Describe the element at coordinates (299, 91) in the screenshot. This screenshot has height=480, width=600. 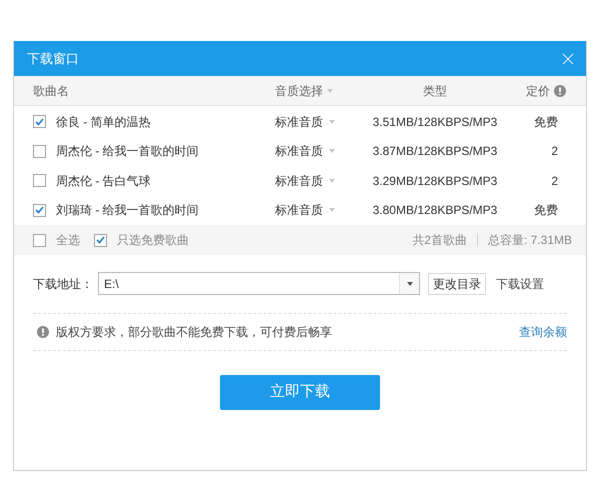
I see `column-header: 音质选择` at that location.